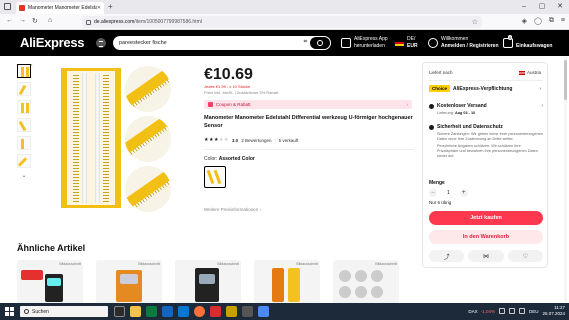 This screenshot has height=320, width=569. Describe the element at coordinates (524, 21) in the screenshot. I see `shield-icon: ◈` at that location.